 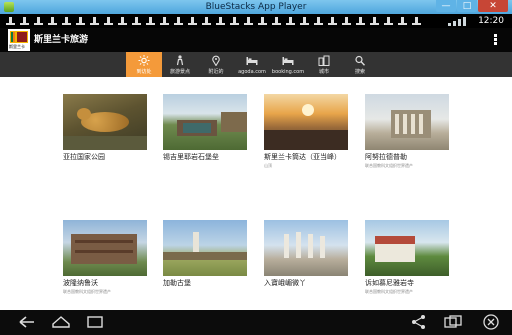 I want to click on place-name: 加勒古堡, so click(x=177, y=283).